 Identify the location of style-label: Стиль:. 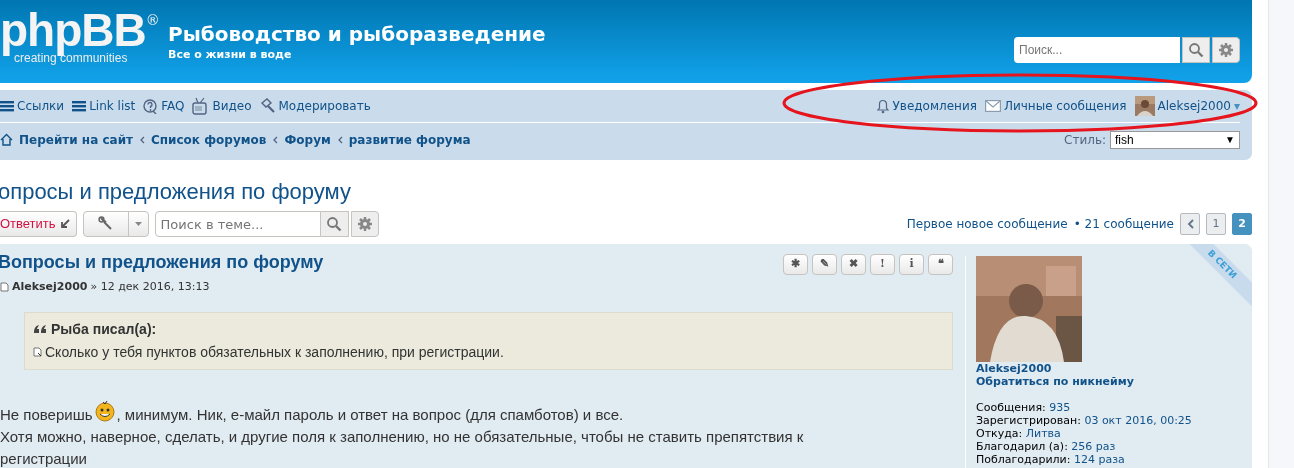
(1085, 140).